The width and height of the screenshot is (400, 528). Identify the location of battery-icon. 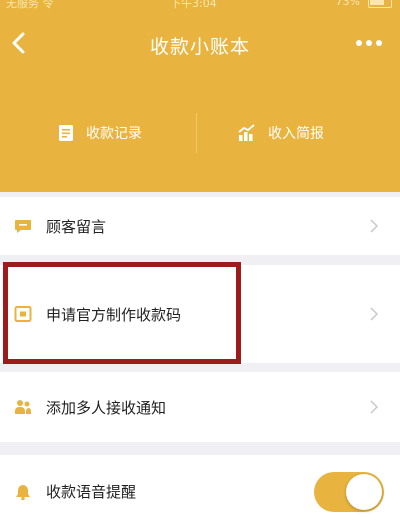
(380, 4).